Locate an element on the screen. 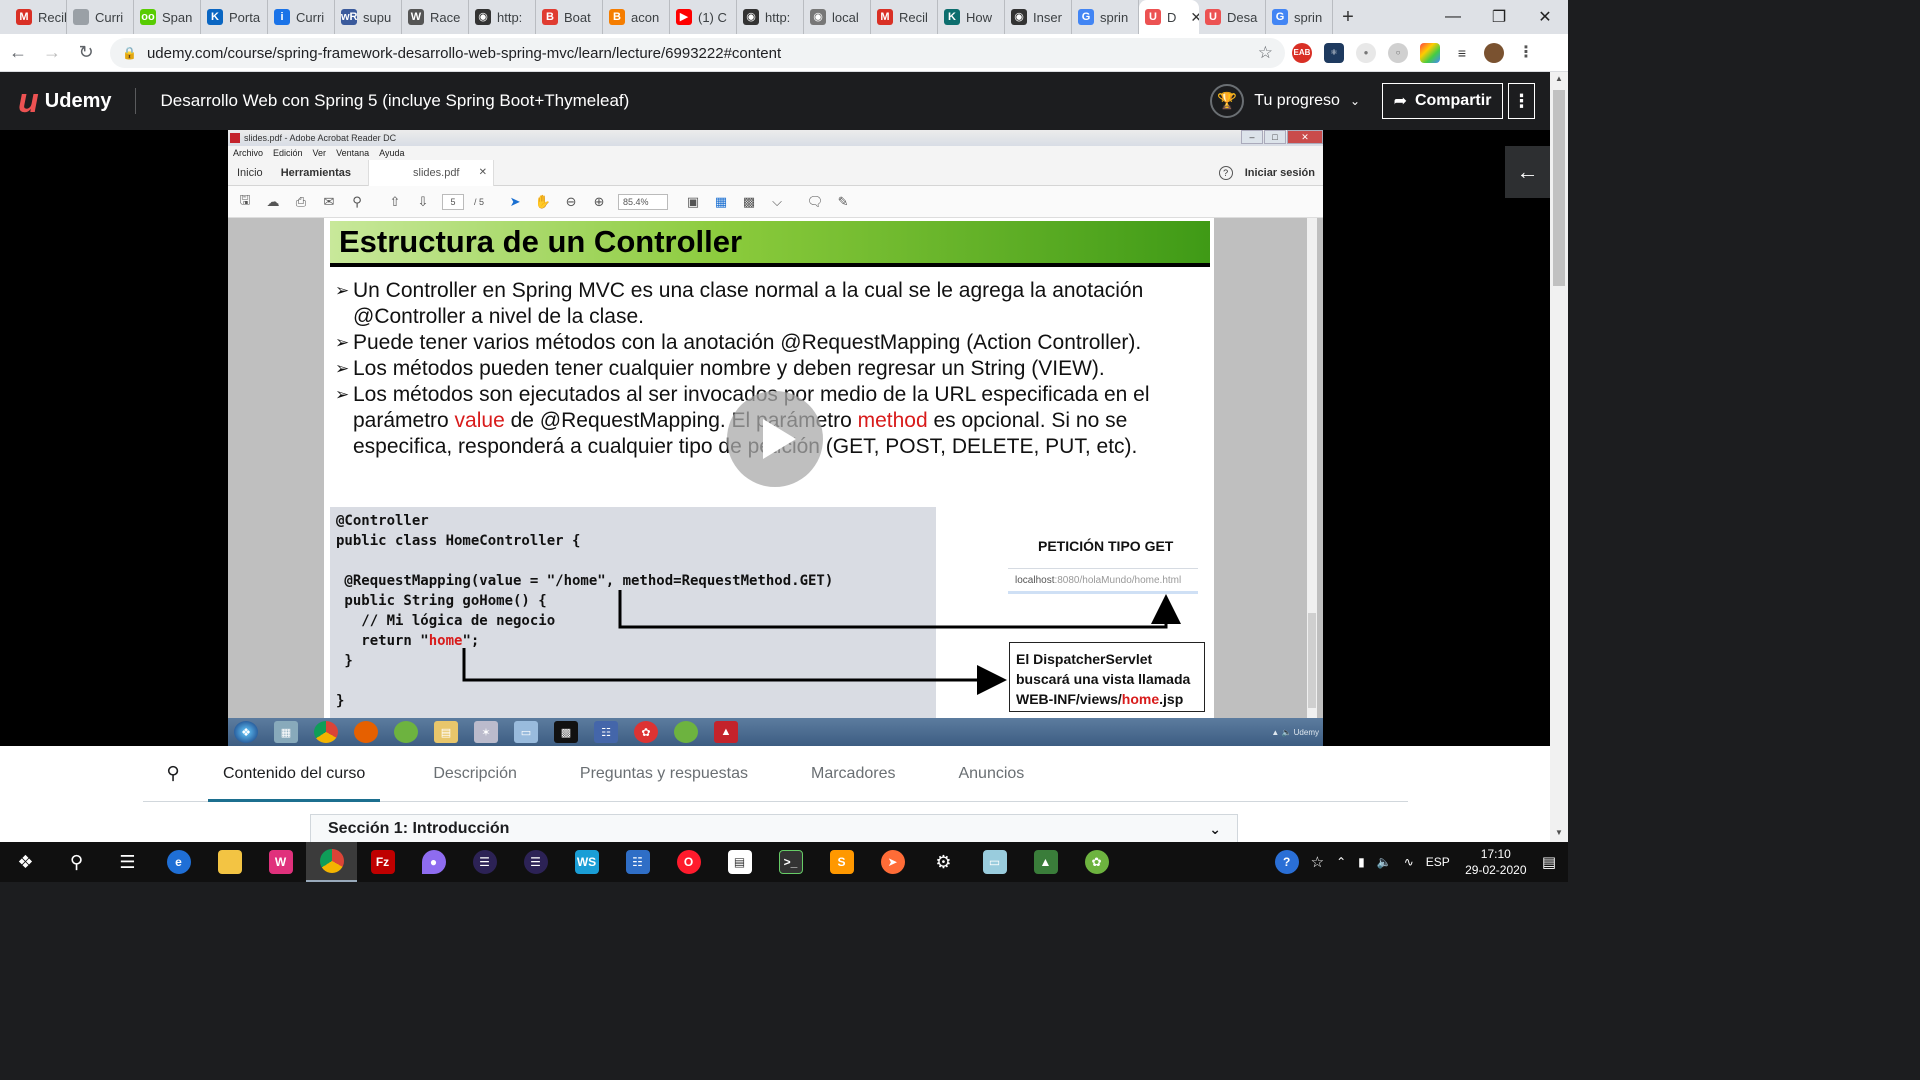 The height and width of the screenshot is (1080, 1920). document-icon: ▤ is located at coordinates (739, 862).